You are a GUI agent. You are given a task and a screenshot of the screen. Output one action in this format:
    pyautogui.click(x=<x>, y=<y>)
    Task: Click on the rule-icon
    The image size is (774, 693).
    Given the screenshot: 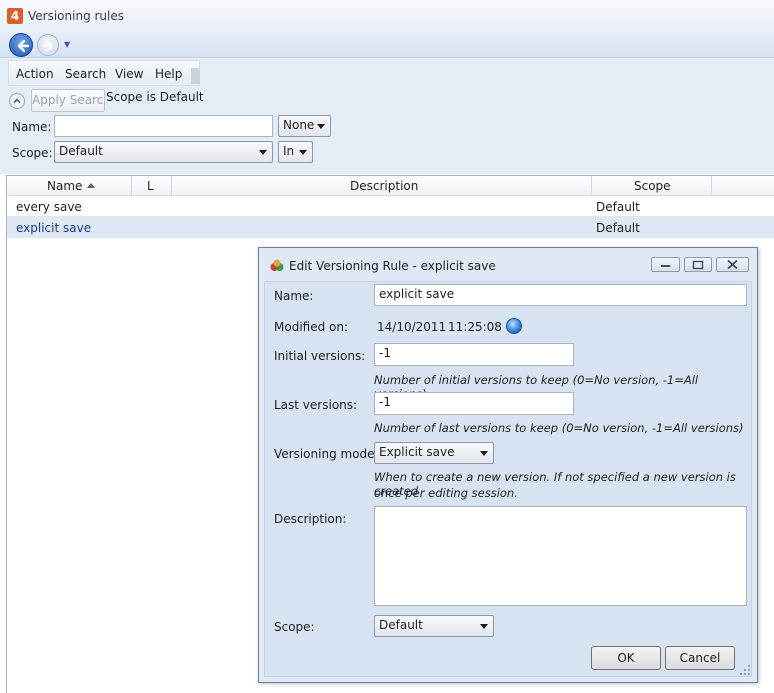 What is the action you would take?
    pyautogui.click(x=277, y=265)
    